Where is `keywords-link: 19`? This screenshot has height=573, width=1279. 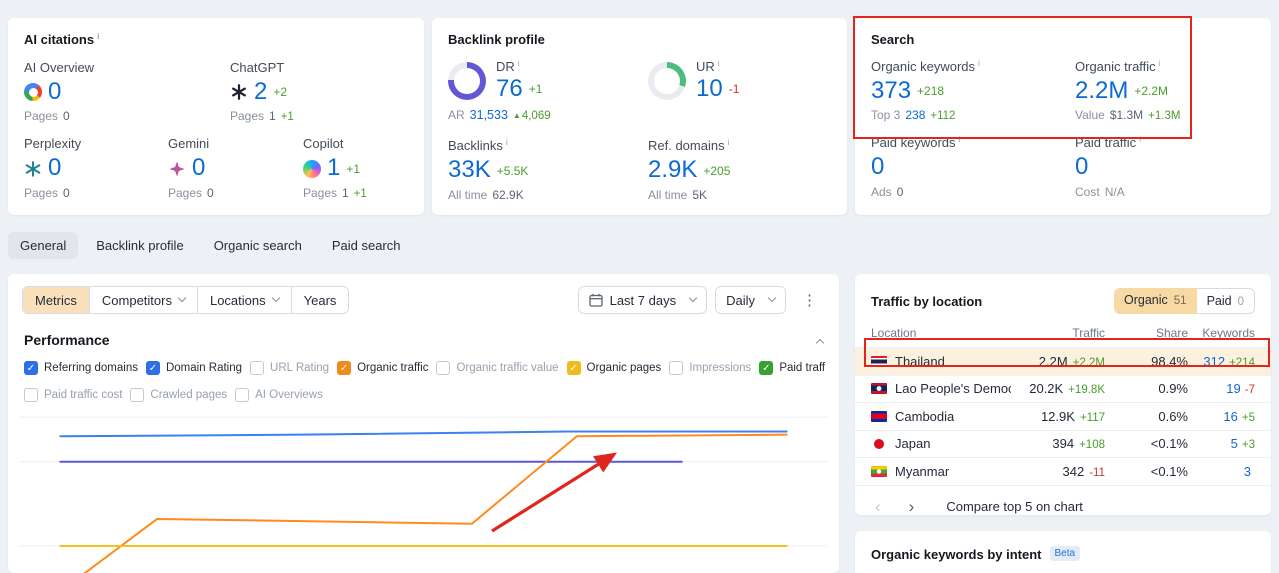 keywords-link: 19 is located at coordinates (1233, 388).